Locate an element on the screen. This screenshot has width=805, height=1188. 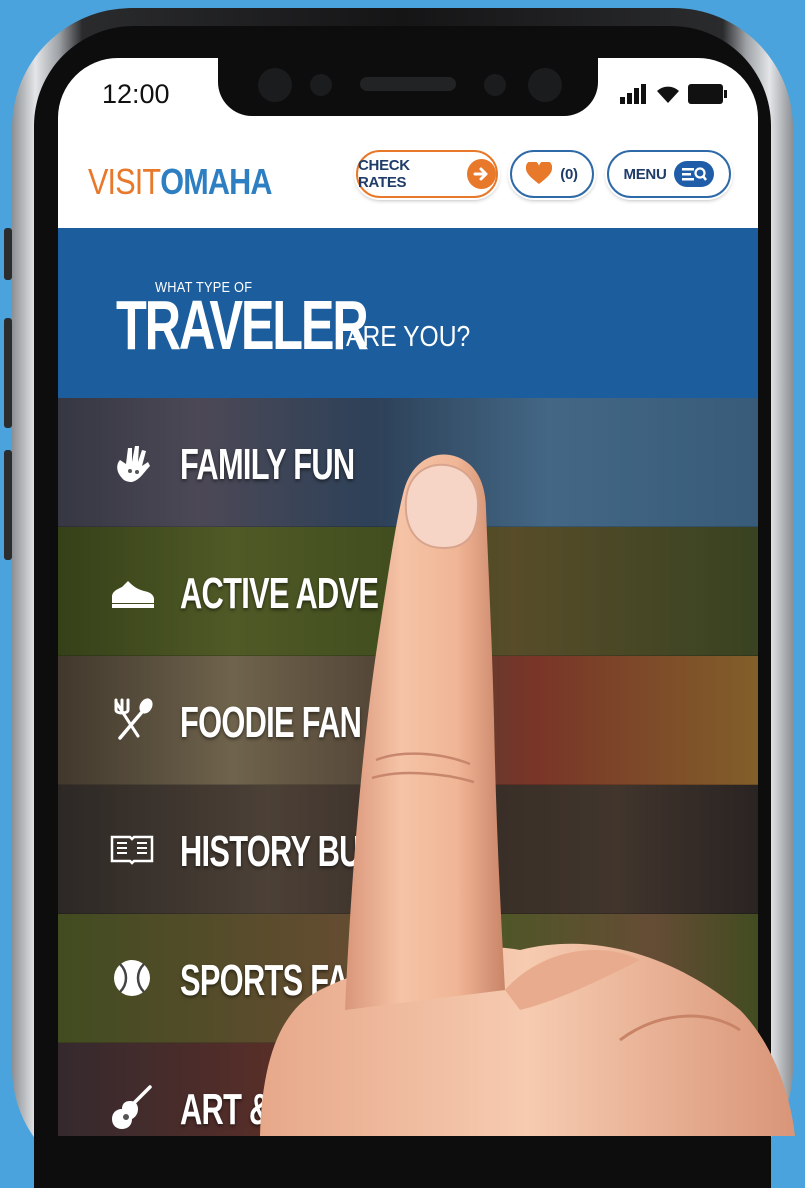
category-history-buff: HISTORY BU is located at coordinates (408, 849).